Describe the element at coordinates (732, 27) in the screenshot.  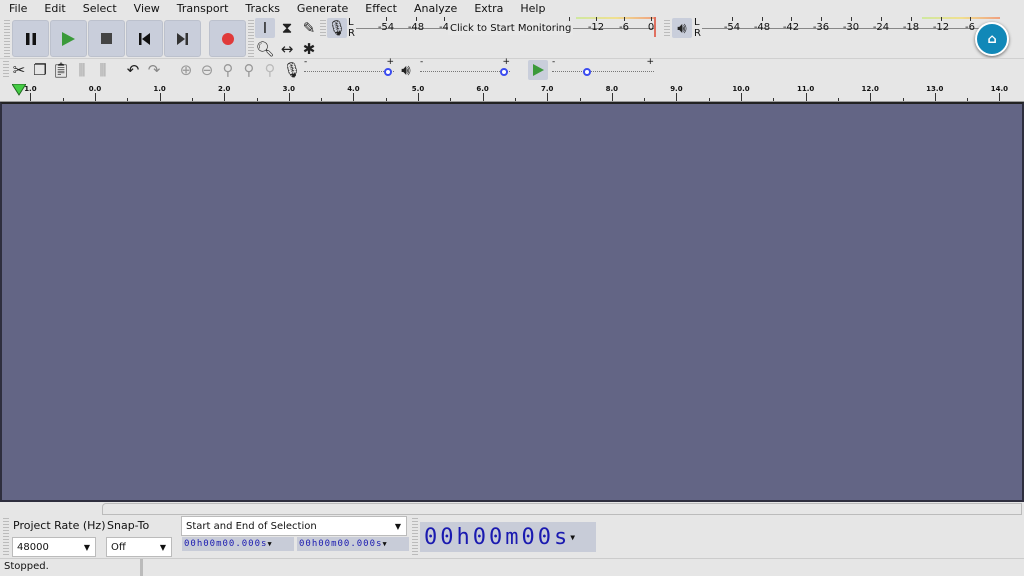
I see `meter-label: -54` at that location.